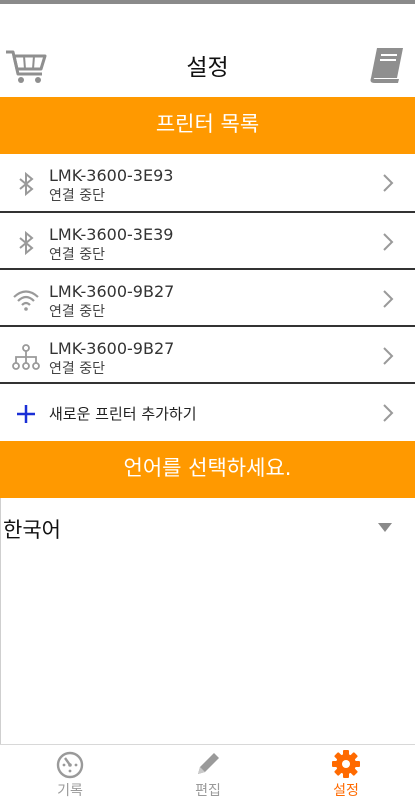 This screenshot has width=415, height=800. What do you see at coordinates (208, 763) in the screenshot?
I see `pencil-icon` at bounding box center [208, 763].